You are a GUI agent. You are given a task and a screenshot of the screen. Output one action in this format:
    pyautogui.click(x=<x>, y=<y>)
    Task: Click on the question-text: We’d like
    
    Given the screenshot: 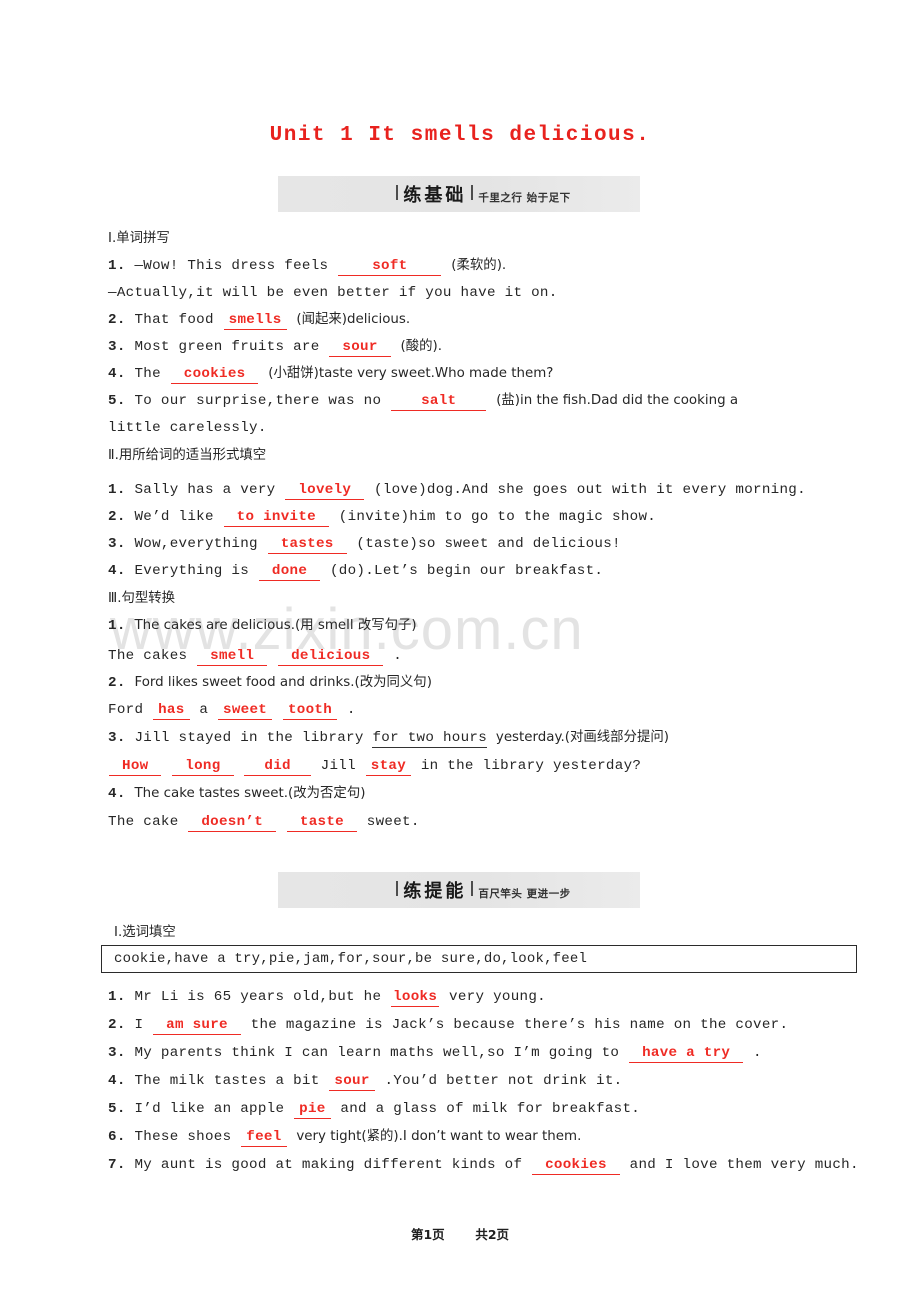 What is the action you would take?
    pyautogui.click(x=174, y=517)
    